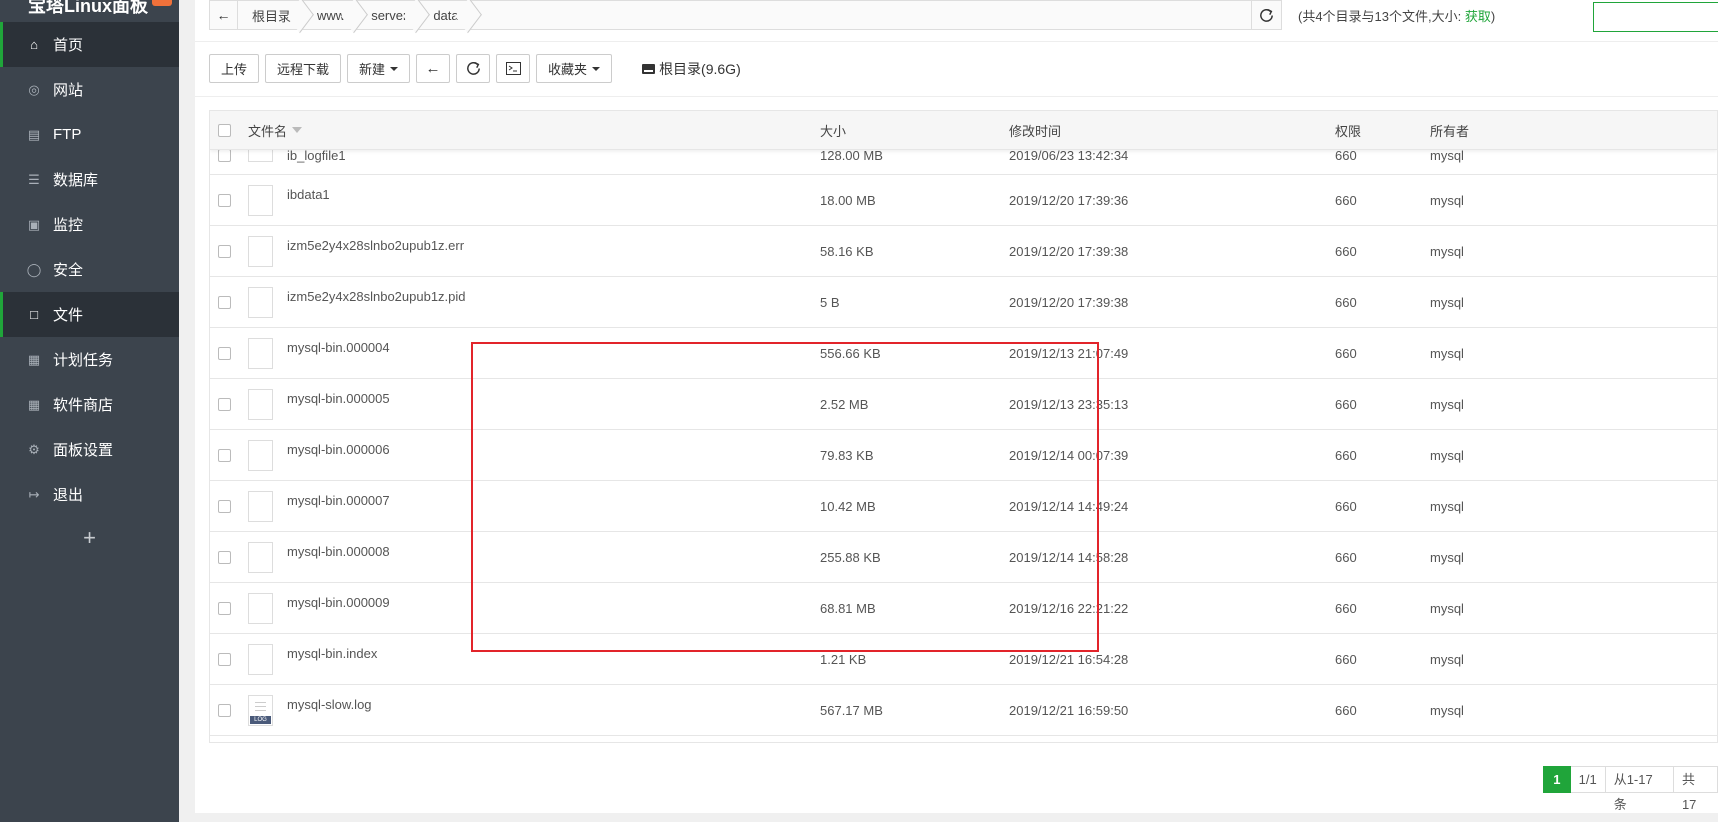 The height and width of the screenshot is (822, 1718). Describe the element at coordinates (89, 494) in the screenshot. I see `sidebar-item-10: ↦ 退出` at that location.